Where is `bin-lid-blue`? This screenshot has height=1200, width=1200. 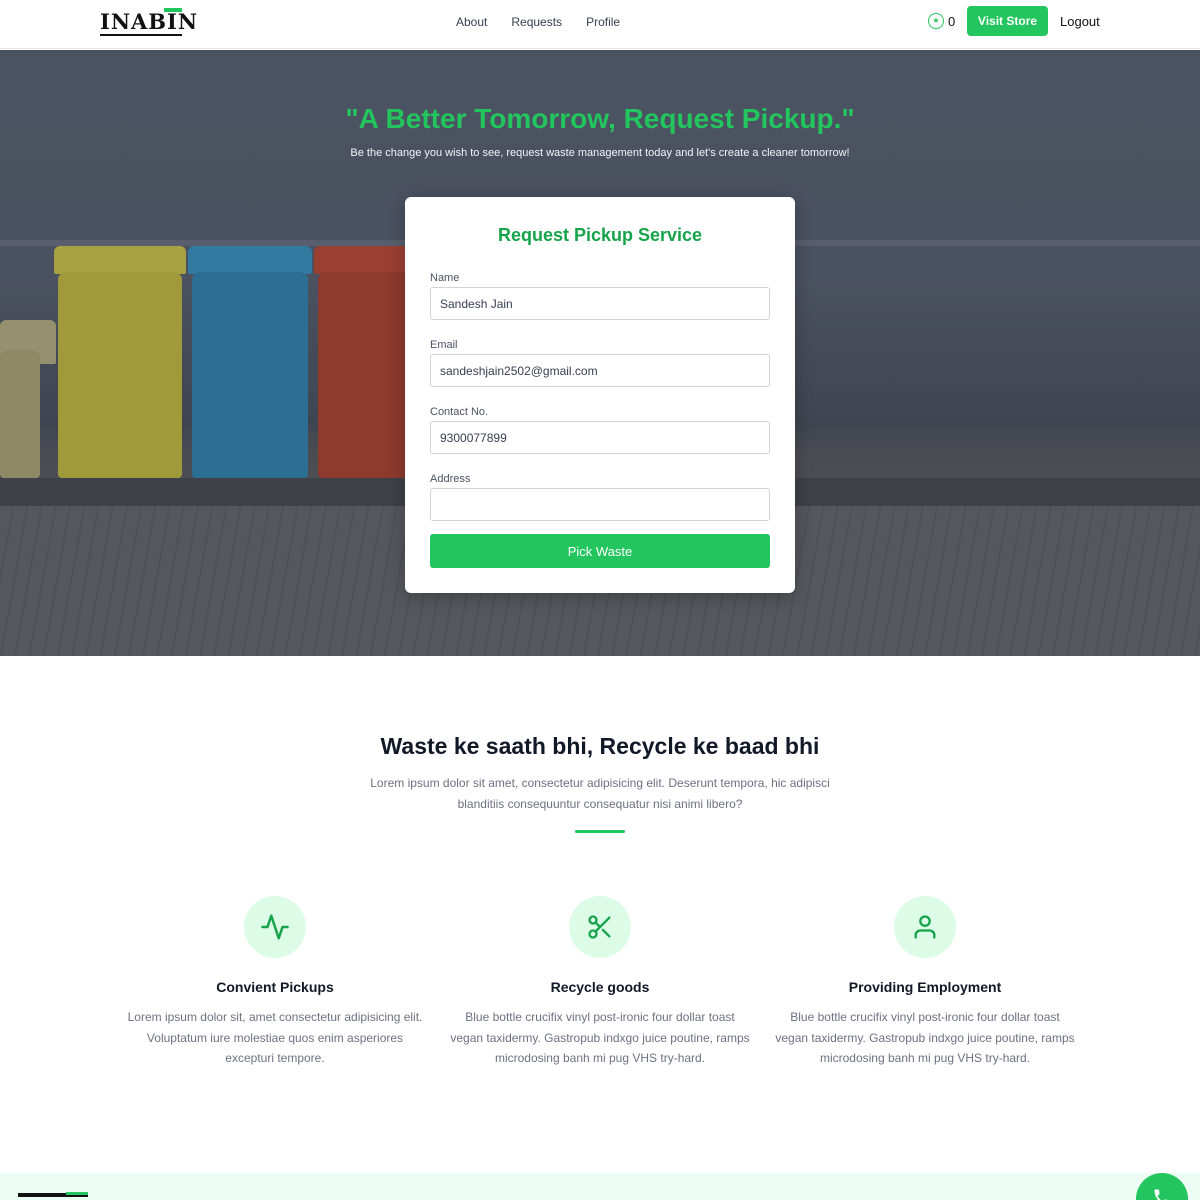
bin-lid-blue is located at coordinates (250, 260).